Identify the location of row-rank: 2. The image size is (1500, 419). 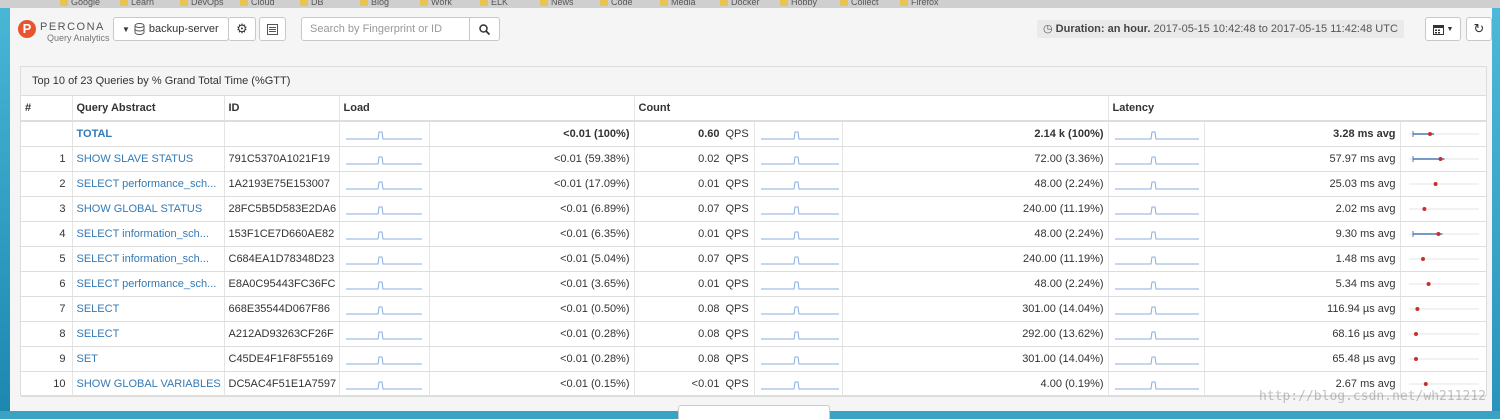
(46, 184).